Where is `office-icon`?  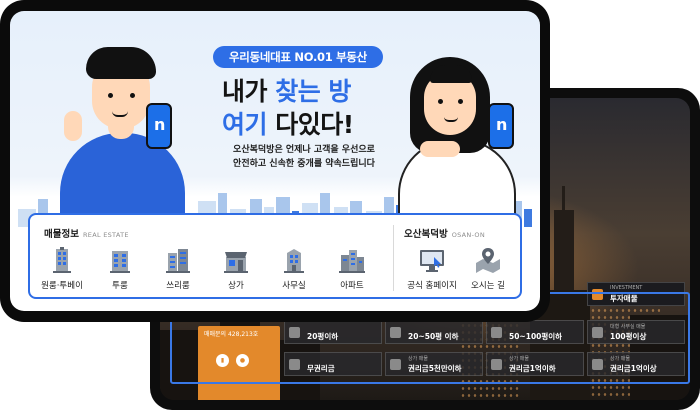 office-icon is located at coordinates (294, 261).